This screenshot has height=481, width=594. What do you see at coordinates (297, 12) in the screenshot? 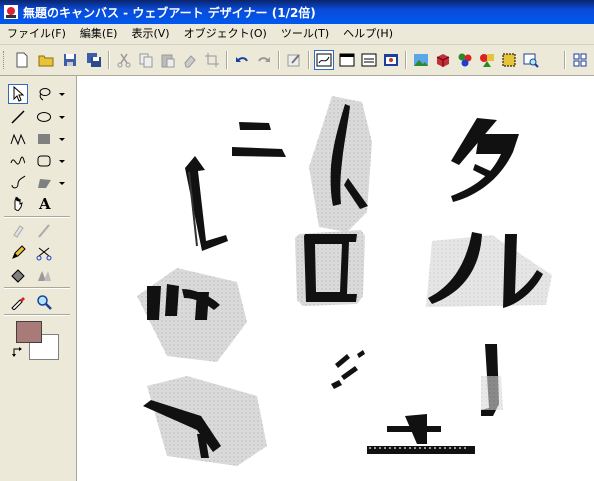
I see `title-bar: 無題のキャンバス - ウェブアート デザイナー (1/2倍)` at bounding box center [297, 12].